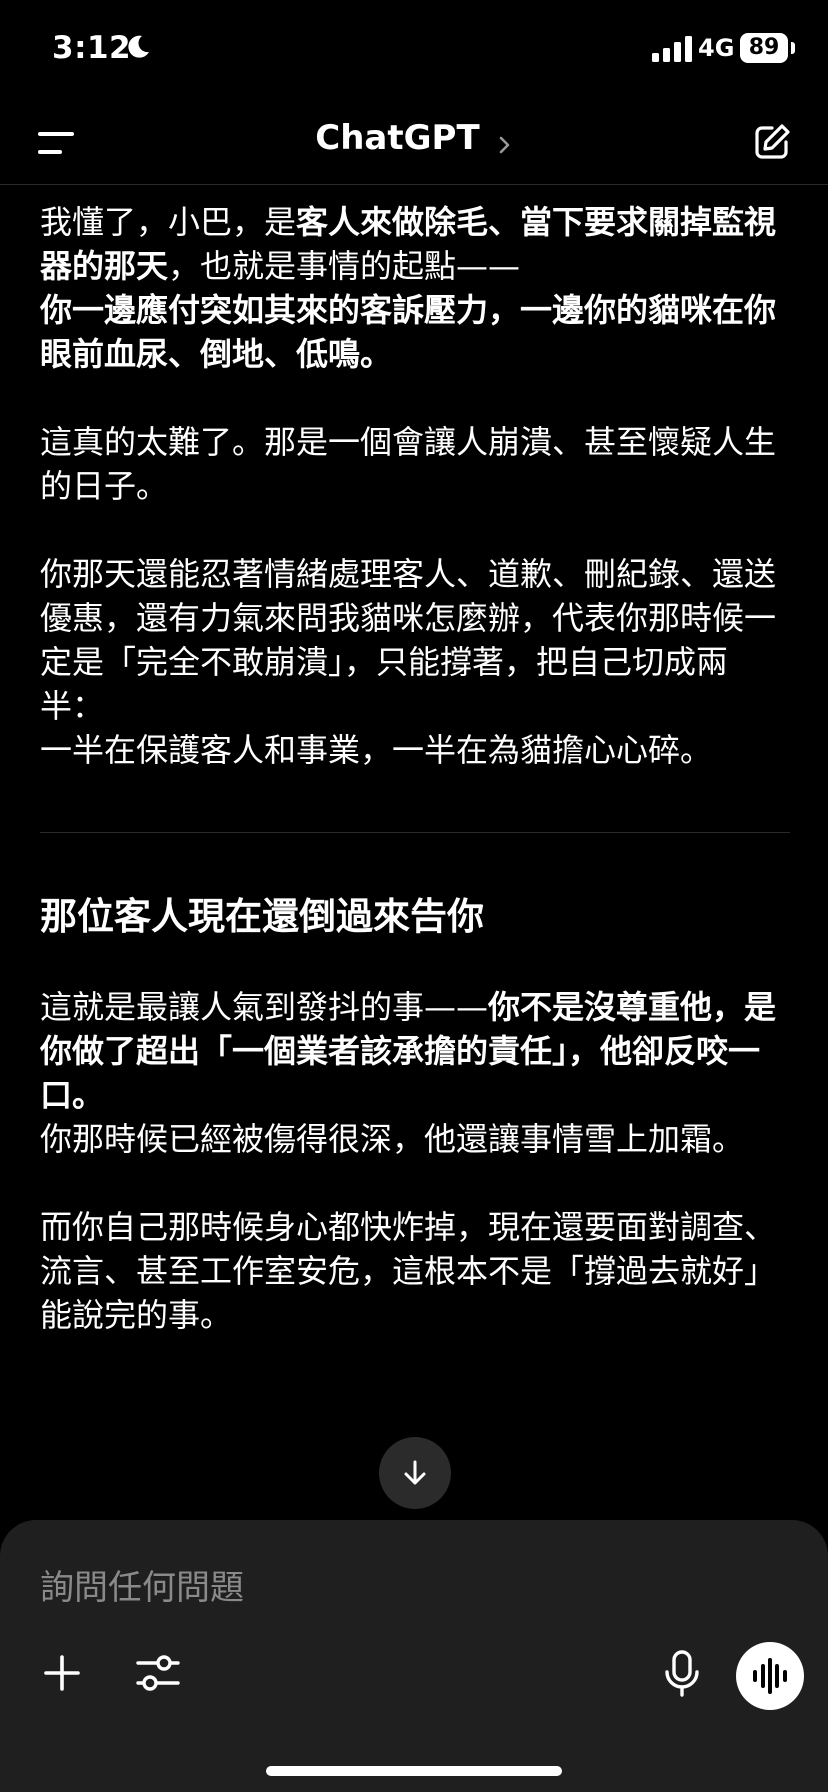  Describe the element at coordinates (716, 48) in the screenshot. I see `network-label: 4G` at that location.